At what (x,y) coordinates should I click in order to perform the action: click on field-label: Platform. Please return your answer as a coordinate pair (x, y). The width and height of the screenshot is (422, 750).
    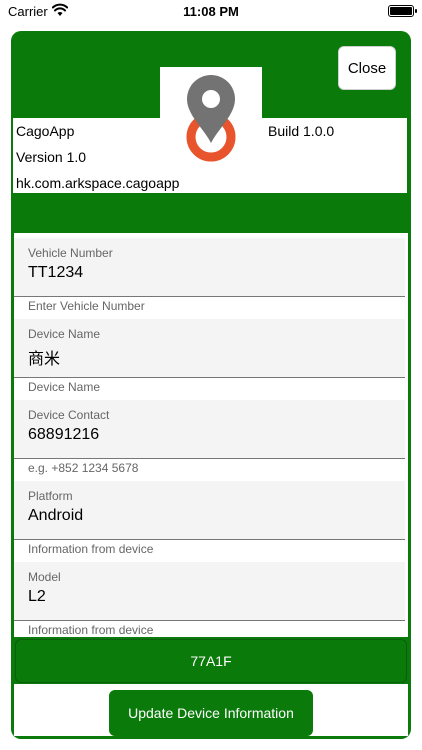
    Looking at the image, I should click on (50, 496).